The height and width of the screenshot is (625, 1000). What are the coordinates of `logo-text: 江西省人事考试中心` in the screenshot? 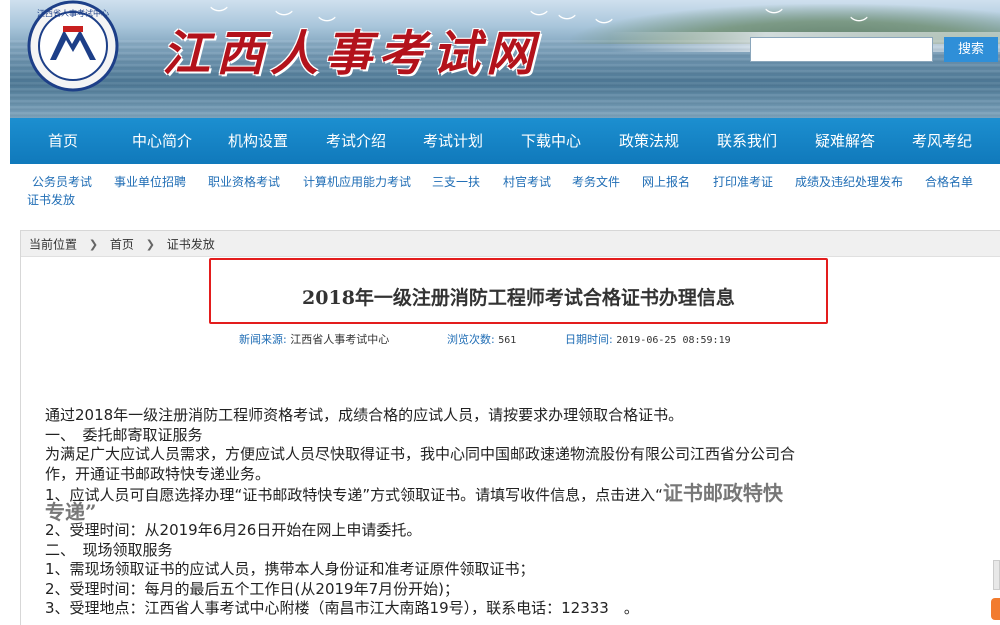 It's located at (73, 13).